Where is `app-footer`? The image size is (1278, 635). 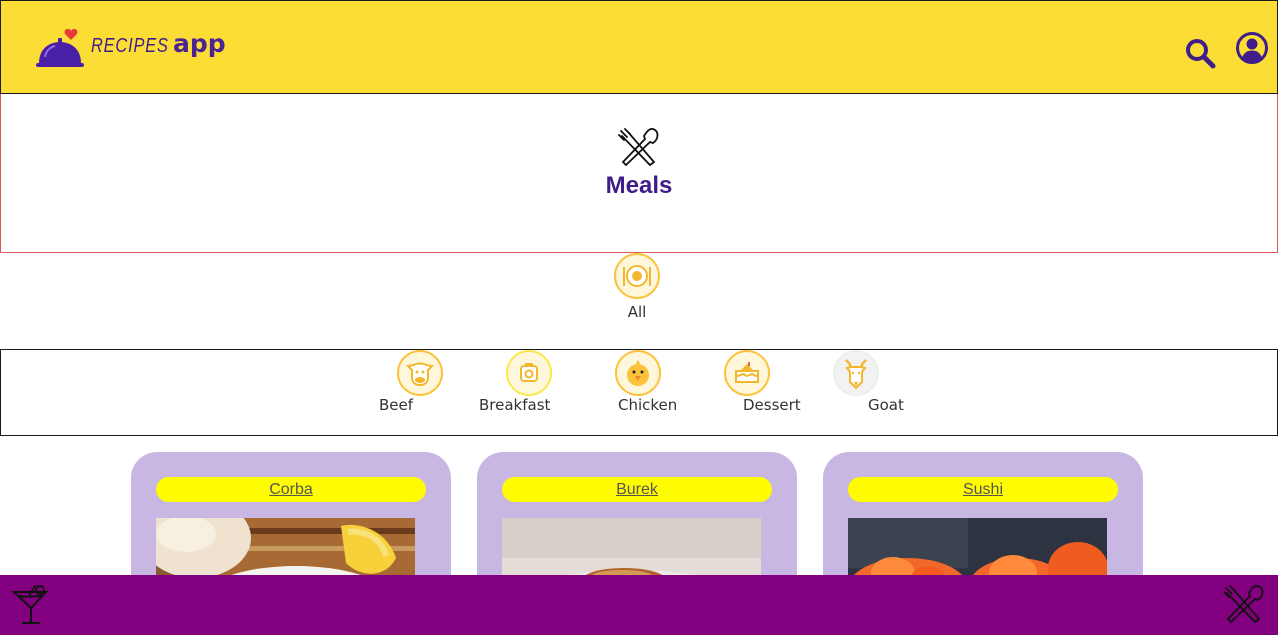
app-footer is located at coordinates (639, 605).